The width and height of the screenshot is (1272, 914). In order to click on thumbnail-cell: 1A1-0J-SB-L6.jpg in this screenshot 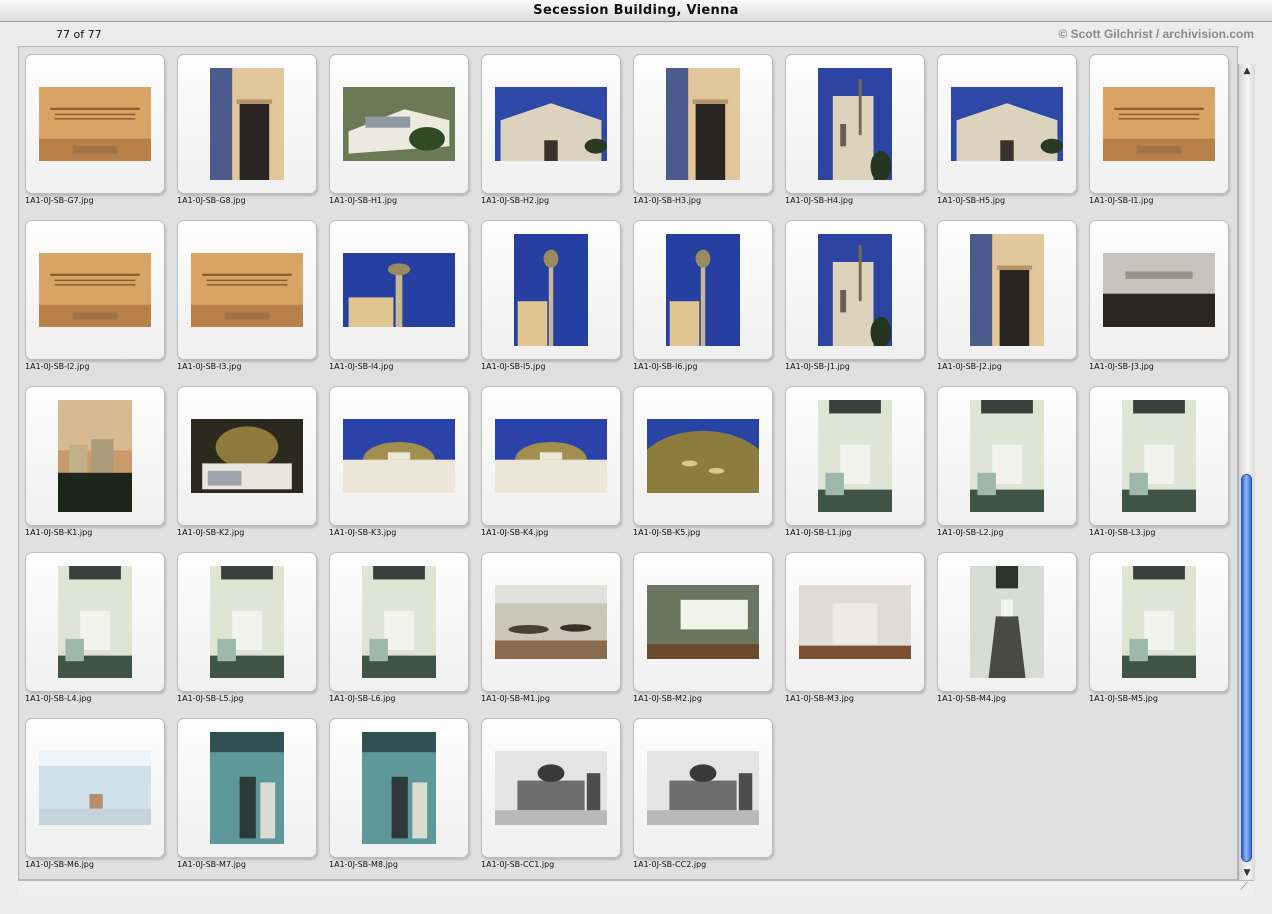, I will do `click(399, 627)`.